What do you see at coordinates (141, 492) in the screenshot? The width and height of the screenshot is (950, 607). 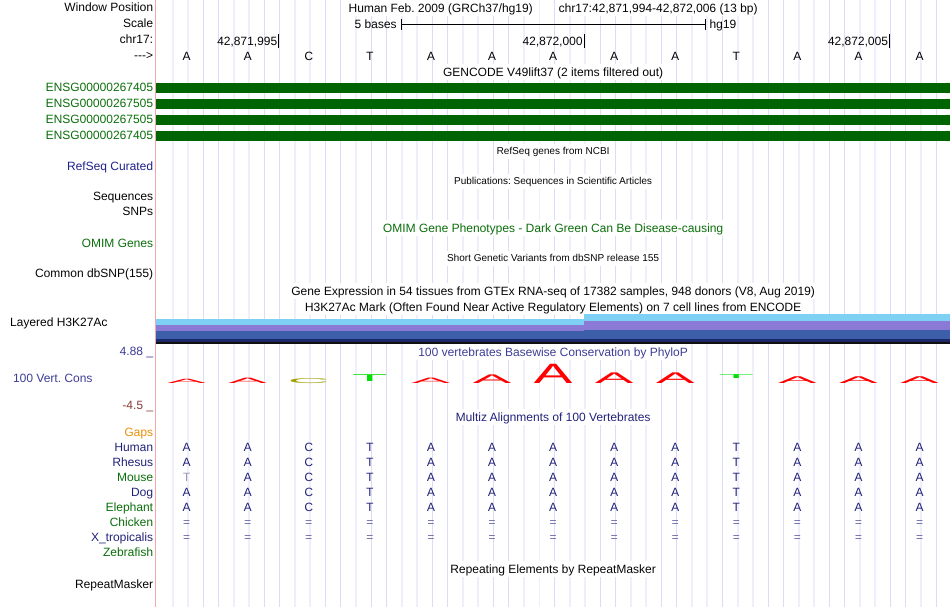 I see `species-label: Dog` at bounding box center [141, 492].